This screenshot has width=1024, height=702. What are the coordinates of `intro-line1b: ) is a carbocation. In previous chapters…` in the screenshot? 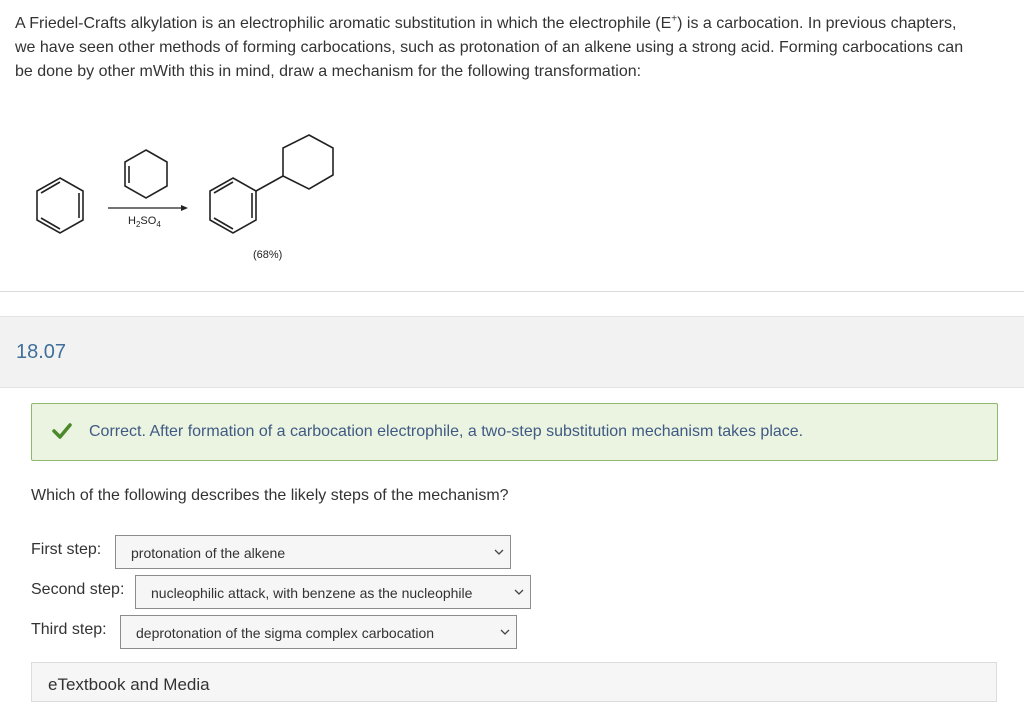 It's located at (817, 23).